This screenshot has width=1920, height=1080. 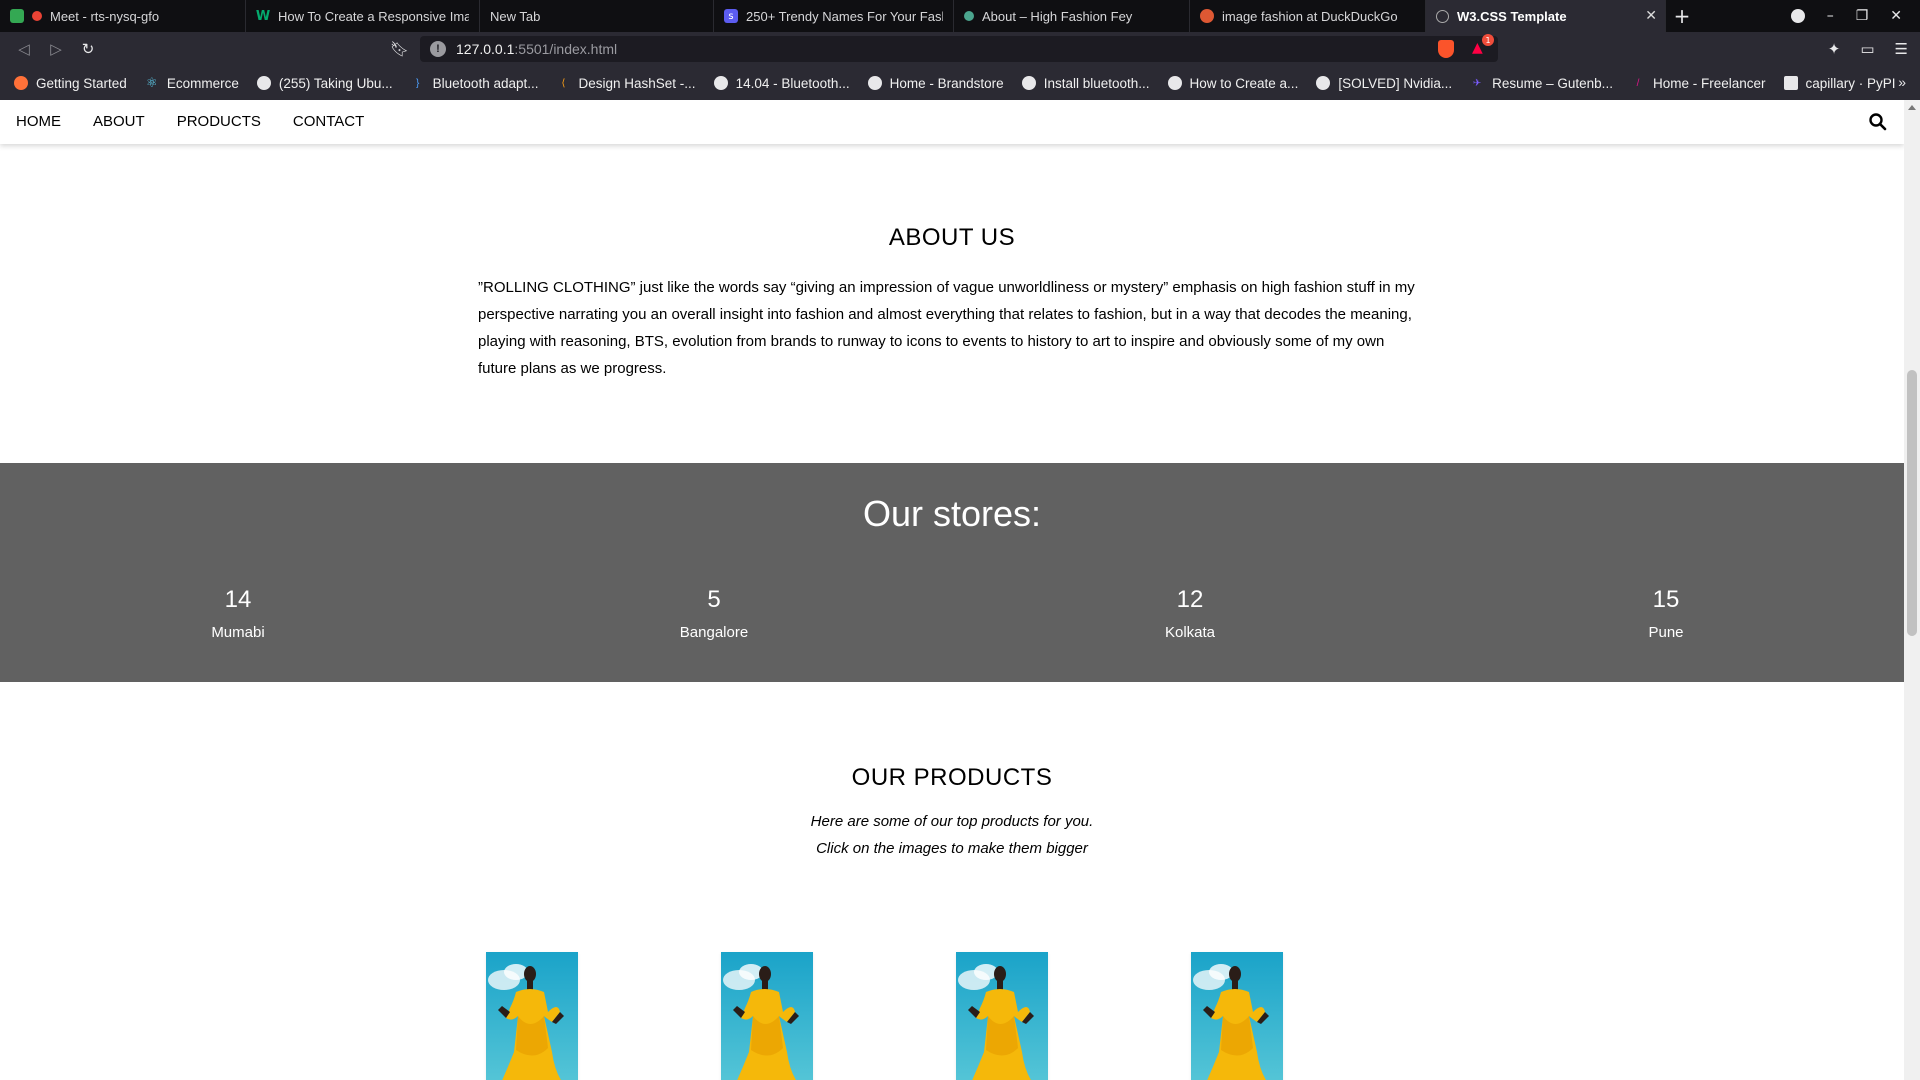 What do you see at coordinates (714, 599) in the screenshot?
I see `store-count: 5` at bounding box center [714, 599].